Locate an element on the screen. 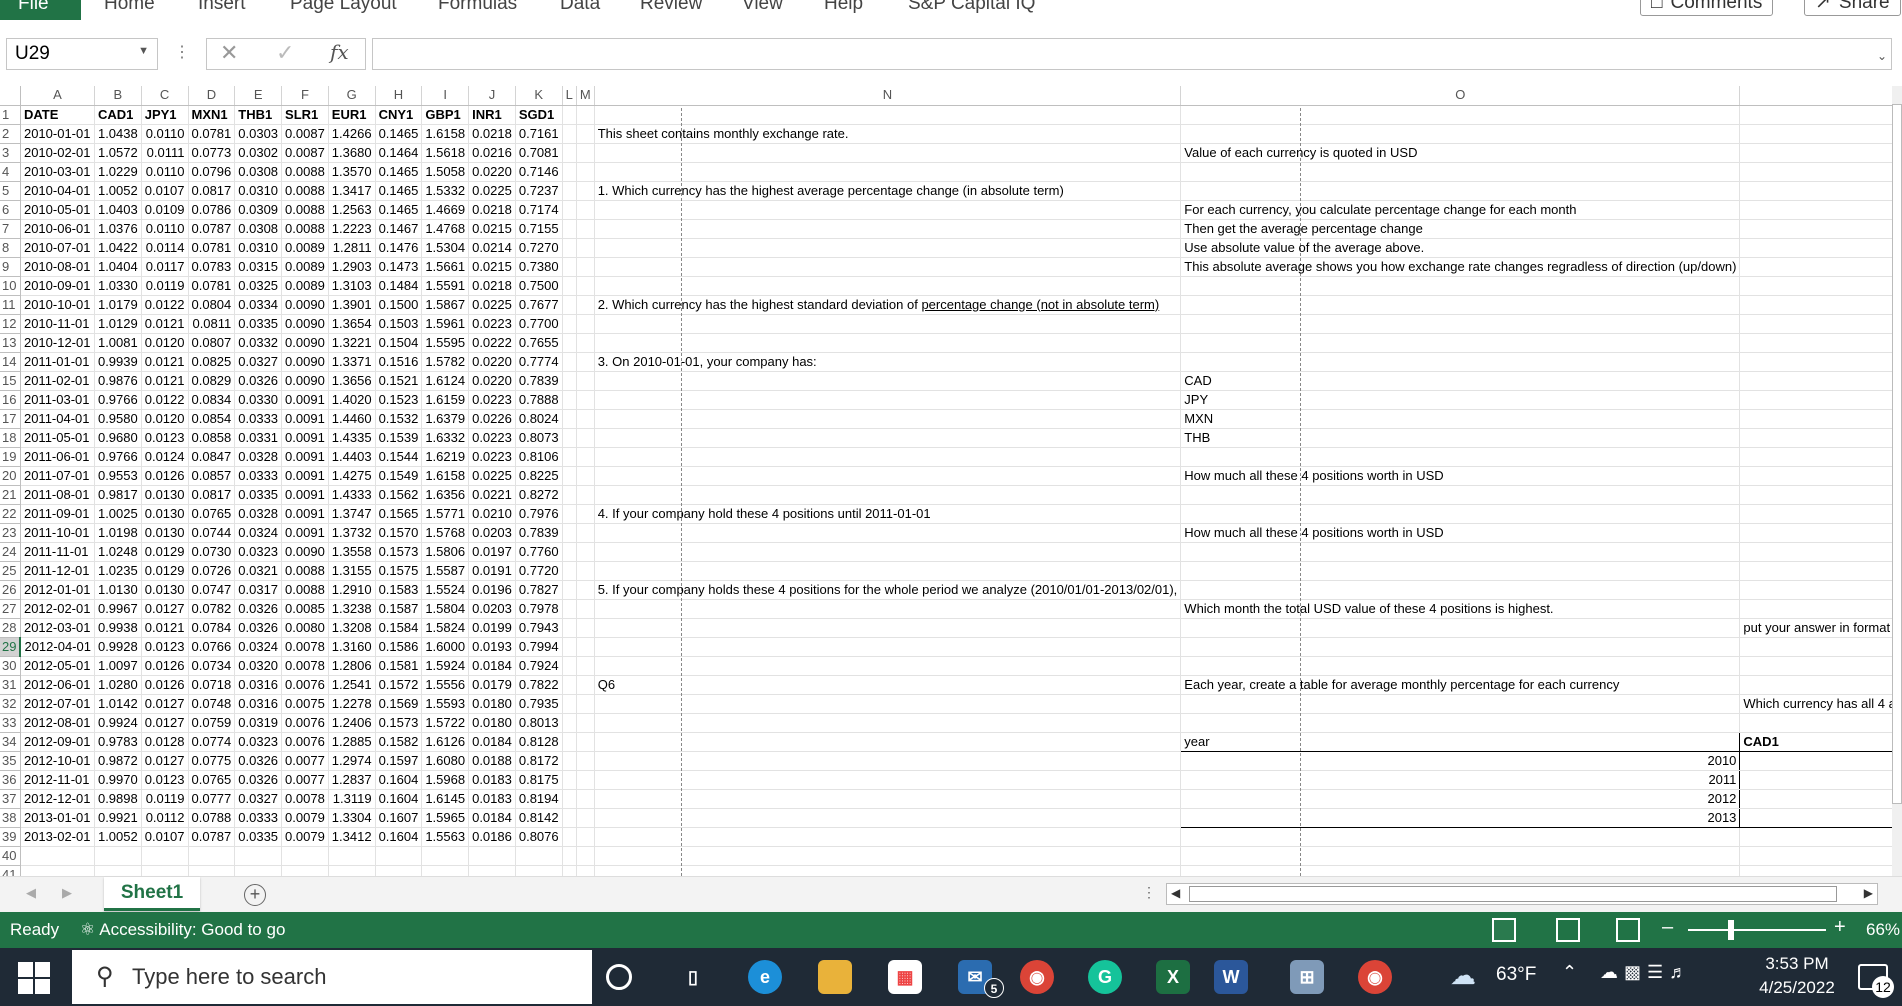 The height and width of the screenshot is (1006, 1902). cell: 0.0110 is located at coordinates (165, 229).